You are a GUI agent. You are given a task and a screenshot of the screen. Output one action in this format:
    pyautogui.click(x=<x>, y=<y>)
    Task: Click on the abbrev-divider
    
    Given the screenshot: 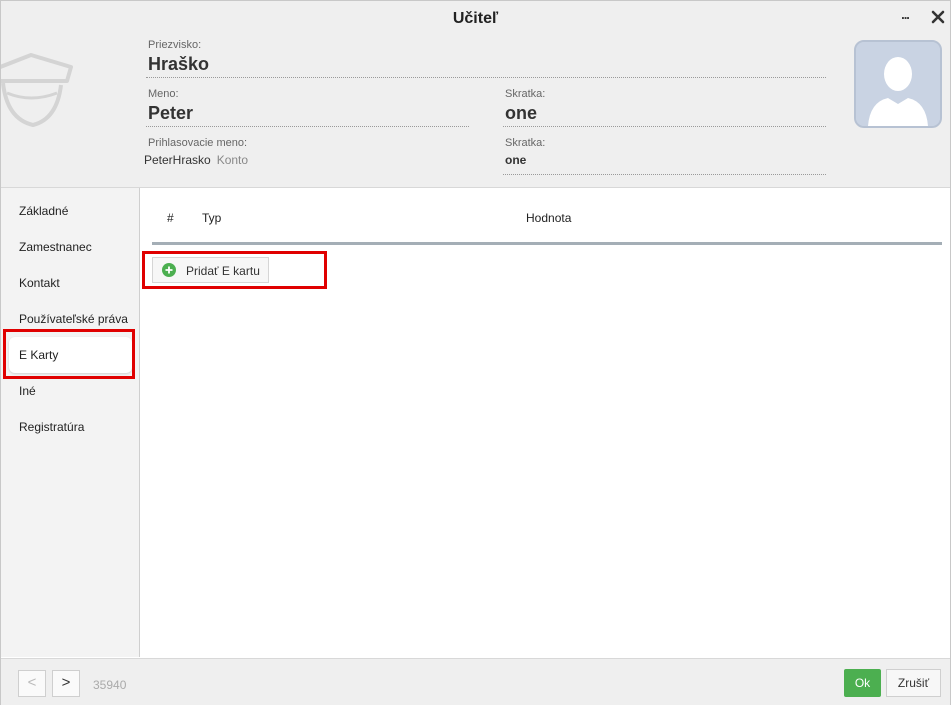 What is the action you would take?
    pyautogui.click(x=664, y=126)
    